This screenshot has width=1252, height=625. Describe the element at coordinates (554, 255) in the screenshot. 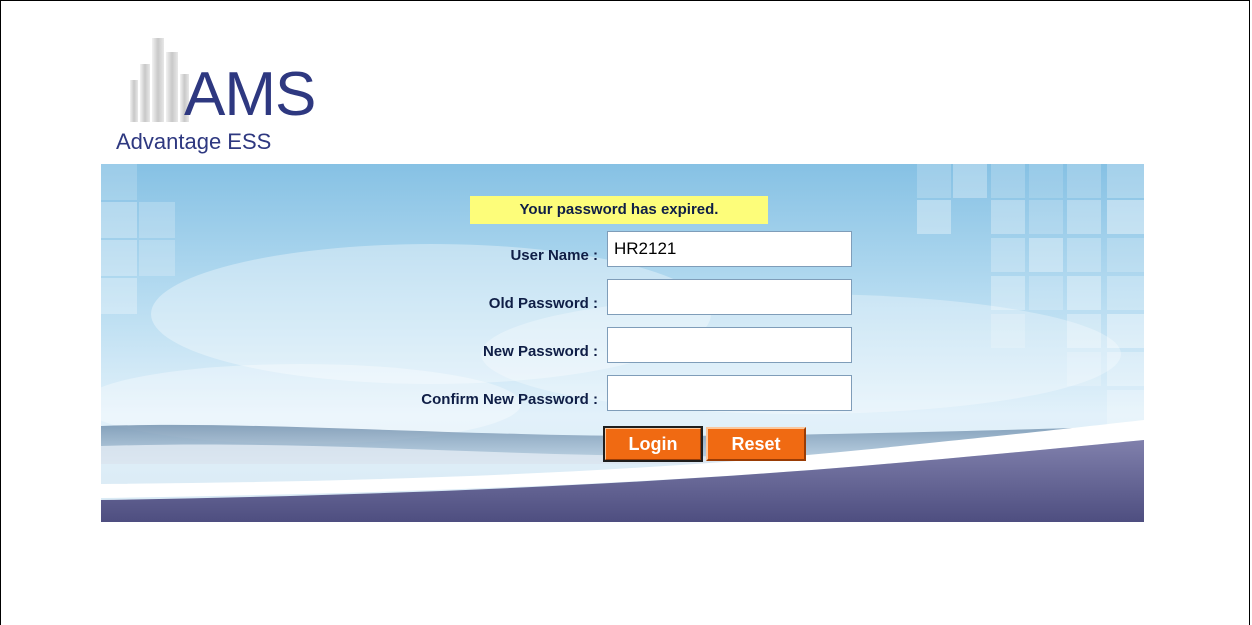

I see `username-label: User Name :` at that location.